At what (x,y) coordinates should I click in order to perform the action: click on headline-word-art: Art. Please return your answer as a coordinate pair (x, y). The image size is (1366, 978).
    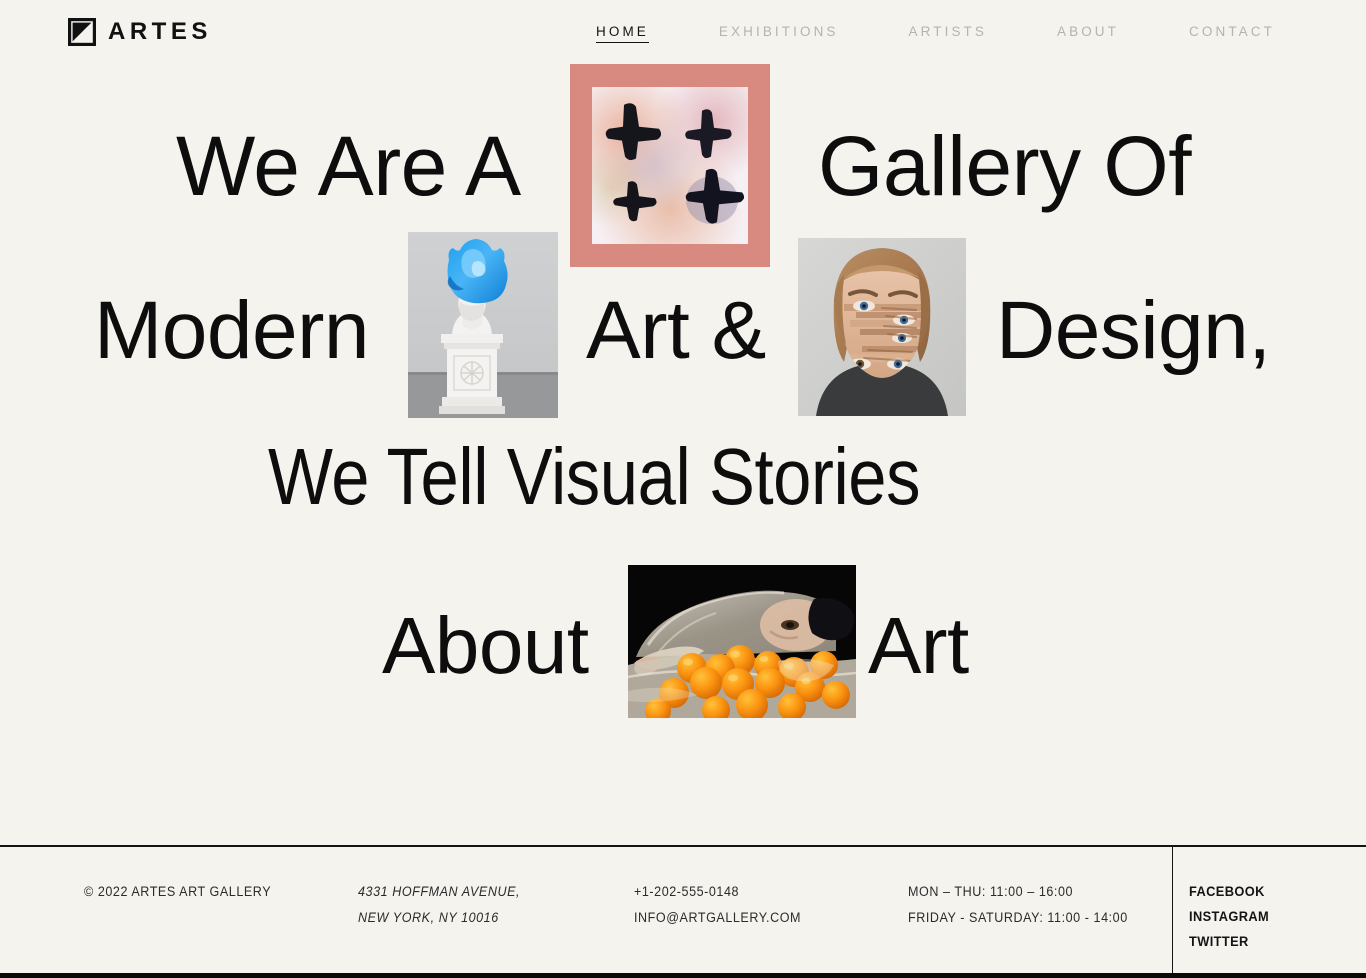
    Looking at the image, I should click on (918, 645).